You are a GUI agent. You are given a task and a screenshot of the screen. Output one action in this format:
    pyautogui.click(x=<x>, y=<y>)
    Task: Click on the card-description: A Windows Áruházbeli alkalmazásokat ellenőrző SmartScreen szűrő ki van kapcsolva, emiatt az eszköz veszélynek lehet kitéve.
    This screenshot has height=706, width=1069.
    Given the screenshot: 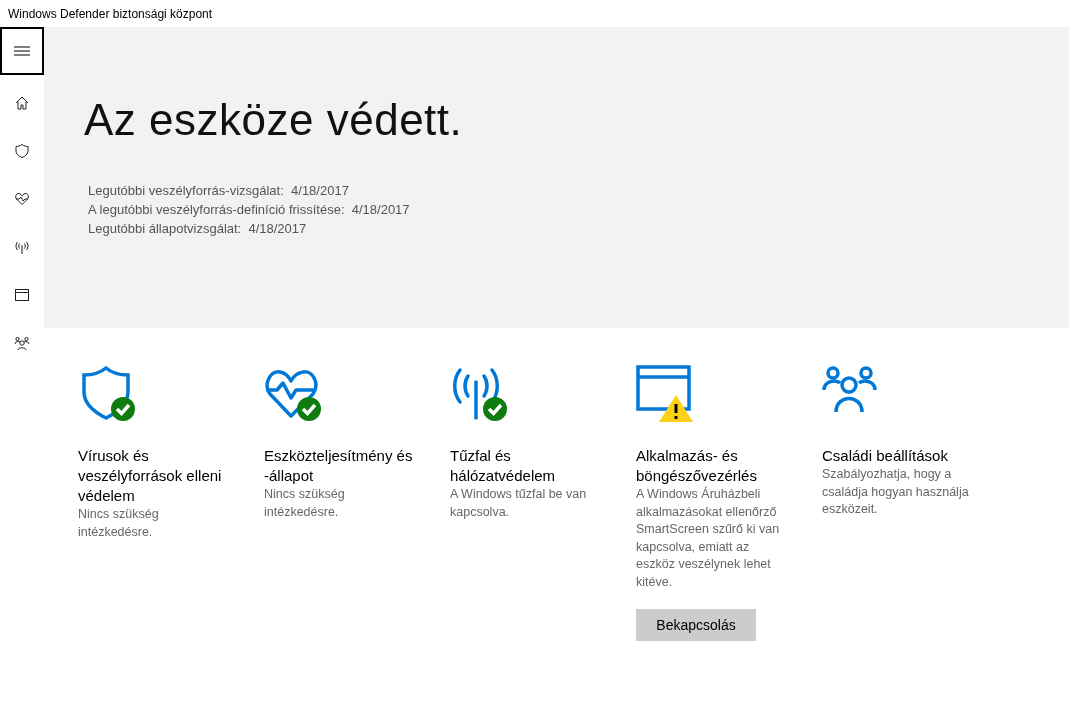 What is the action you would take?
    pyautogui.click(x=708, y=538)
    